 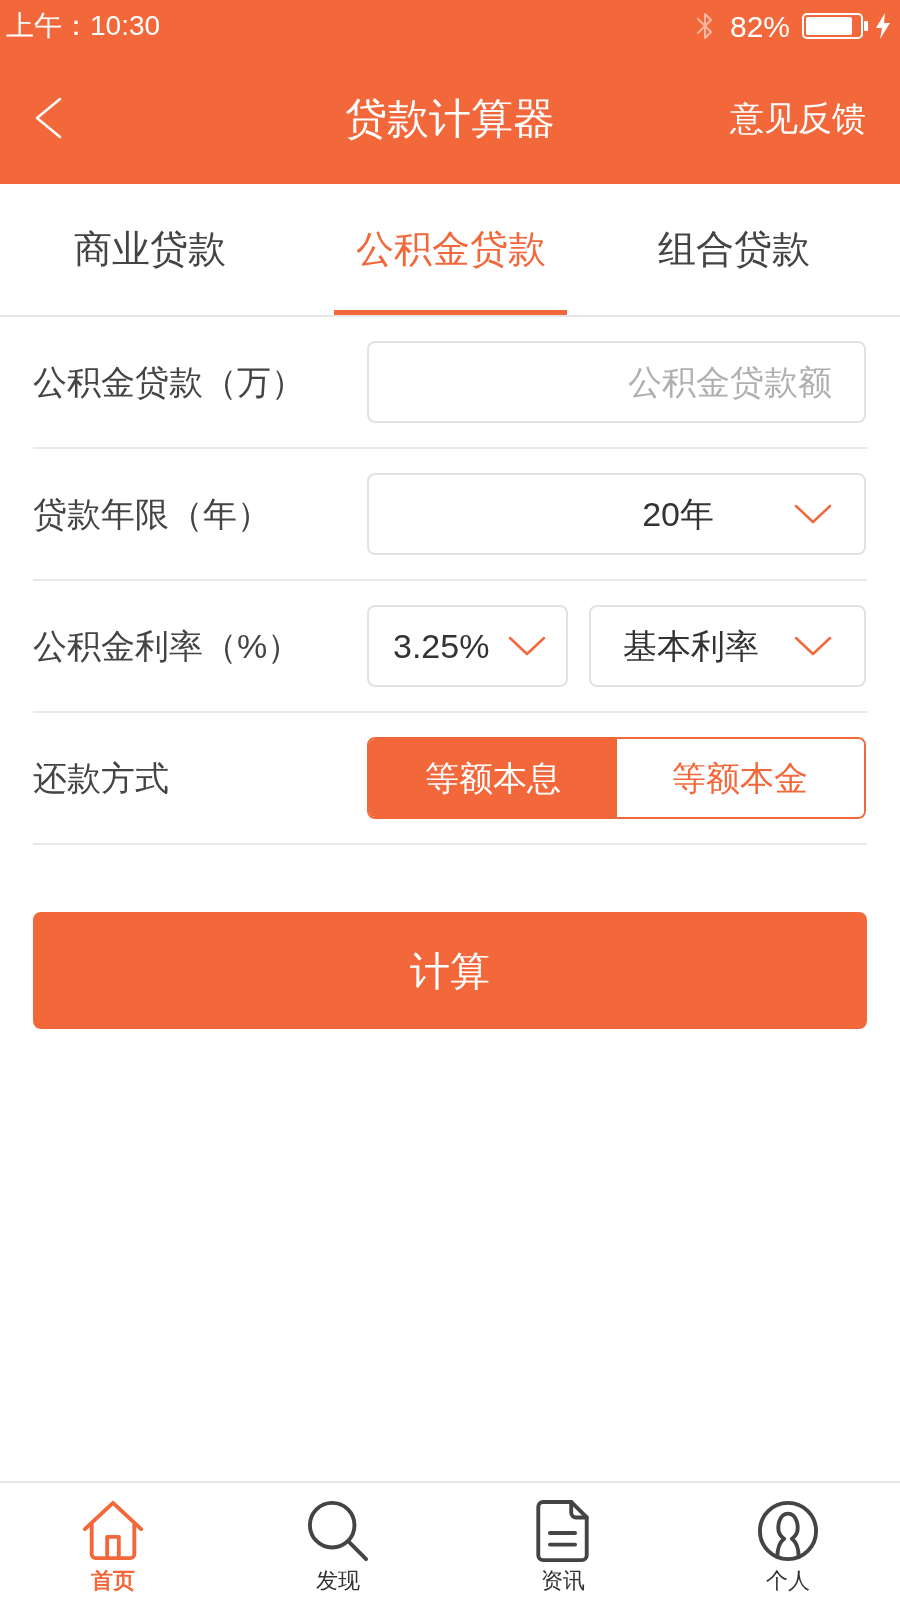 I want to click on bluetooth-icon, so click(x=704, y=26).